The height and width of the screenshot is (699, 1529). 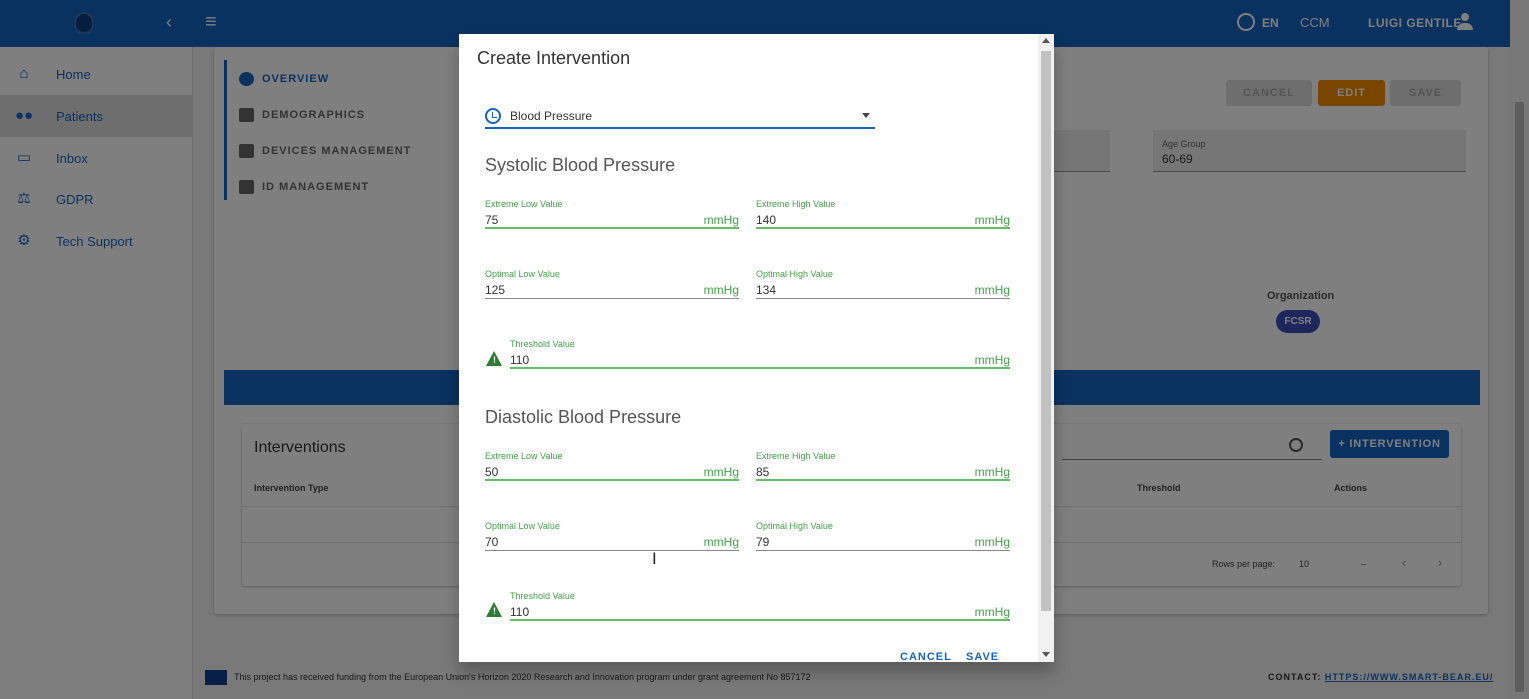 What do you see at coordinates (883, 214) in the screenshot?
I see `systolic-extreme-high-field: Extreme High Value 140 mmHg` at bounding box center [883, 214].